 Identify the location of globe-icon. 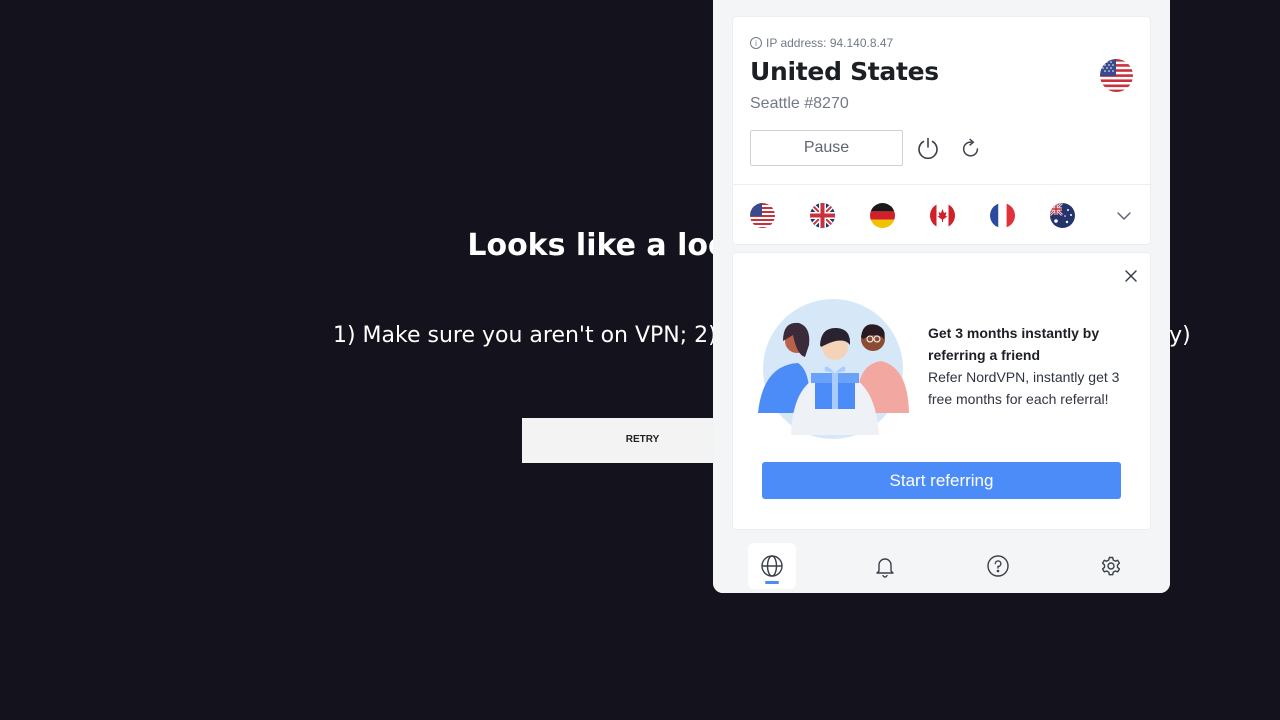
(772, 566).